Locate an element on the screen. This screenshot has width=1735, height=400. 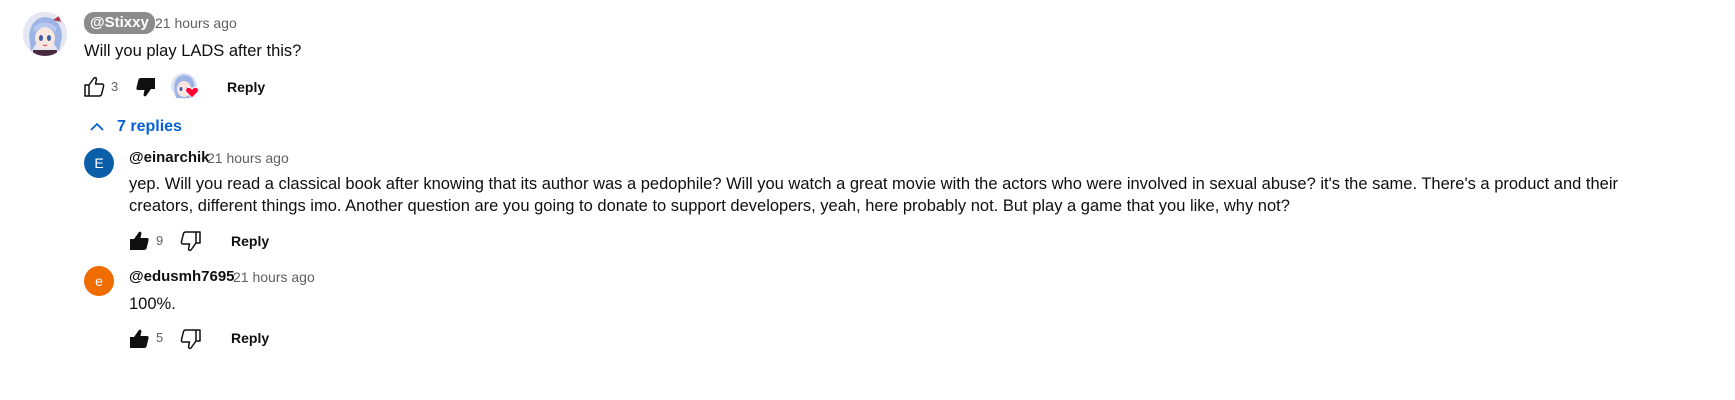
heart-icon is located at coordinates (192, 92).